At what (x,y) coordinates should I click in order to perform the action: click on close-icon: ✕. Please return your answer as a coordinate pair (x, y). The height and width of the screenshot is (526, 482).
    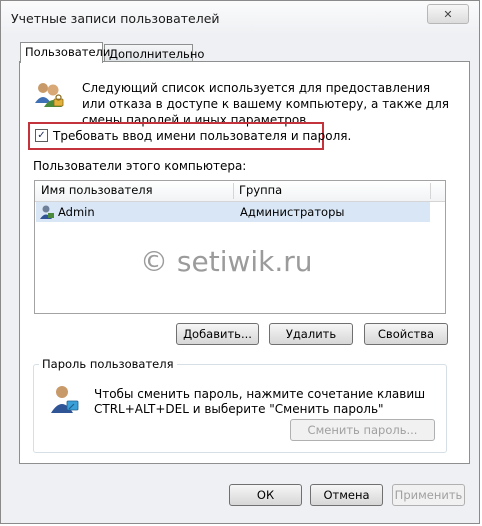
    Looking at the image, I should click on (448, 14).